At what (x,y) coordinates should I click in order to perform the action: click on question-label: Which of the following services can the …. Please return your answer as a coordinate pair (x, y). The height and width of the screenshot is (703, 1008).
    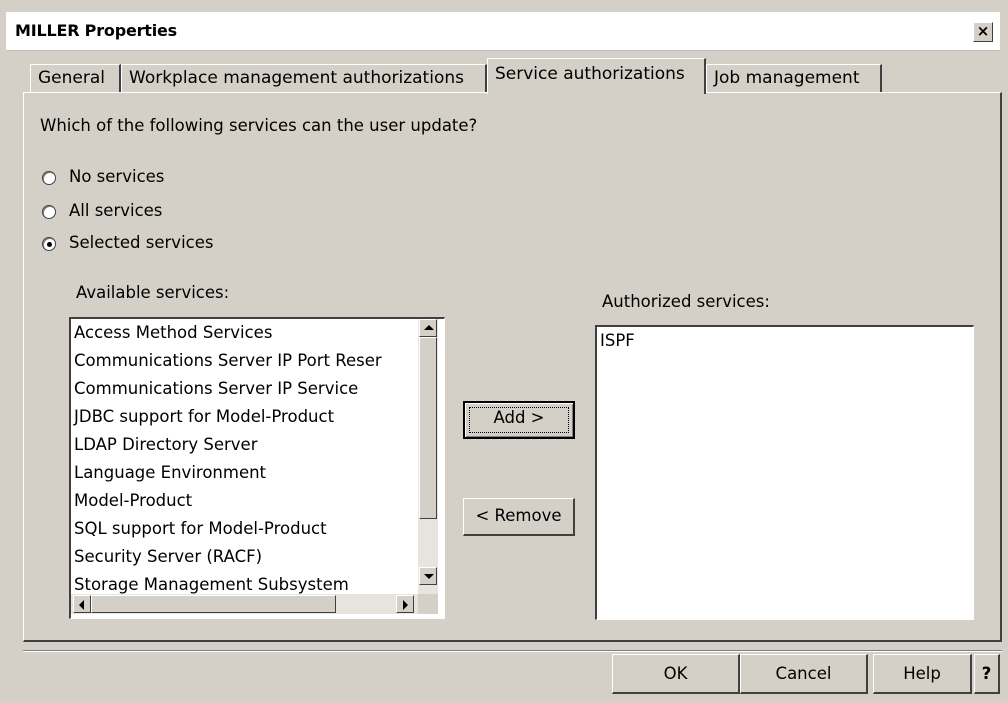
    Looking at the image, I should click on (259, 125).